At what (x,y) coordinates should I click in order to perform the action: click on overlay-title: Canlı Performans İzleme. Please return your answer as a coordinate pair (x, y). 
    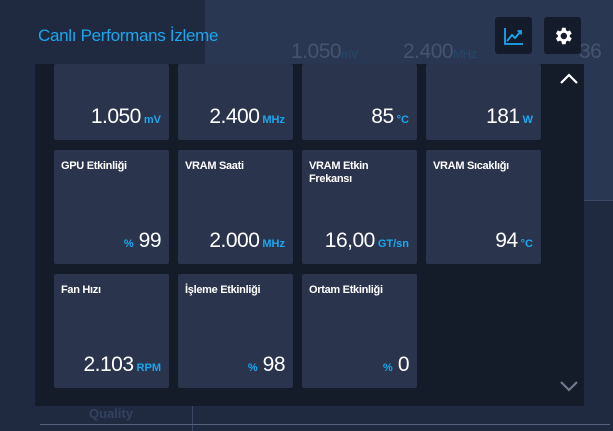
    Looking at the image, I should click on (128, 35).